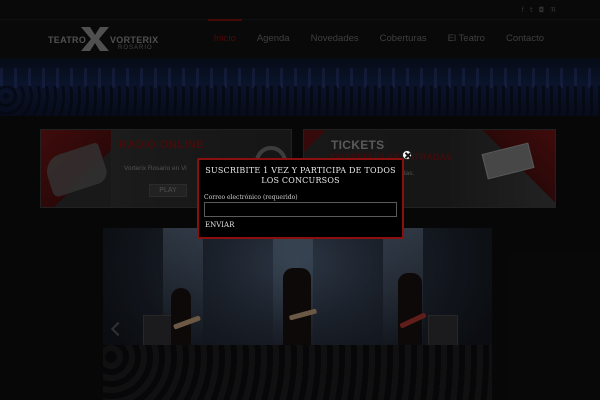 The height and width of the screenshot is (400, 600). What do you see at coordinates (407, 155) in the screenshot?
I see `close-icon` at bounding box center [407, 155].